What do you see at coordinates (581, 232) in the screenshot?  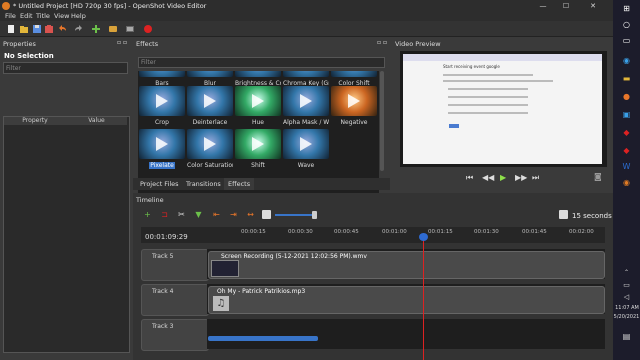 I see `ruler-tick: 00:02:00` at bounding box center [581, 232].